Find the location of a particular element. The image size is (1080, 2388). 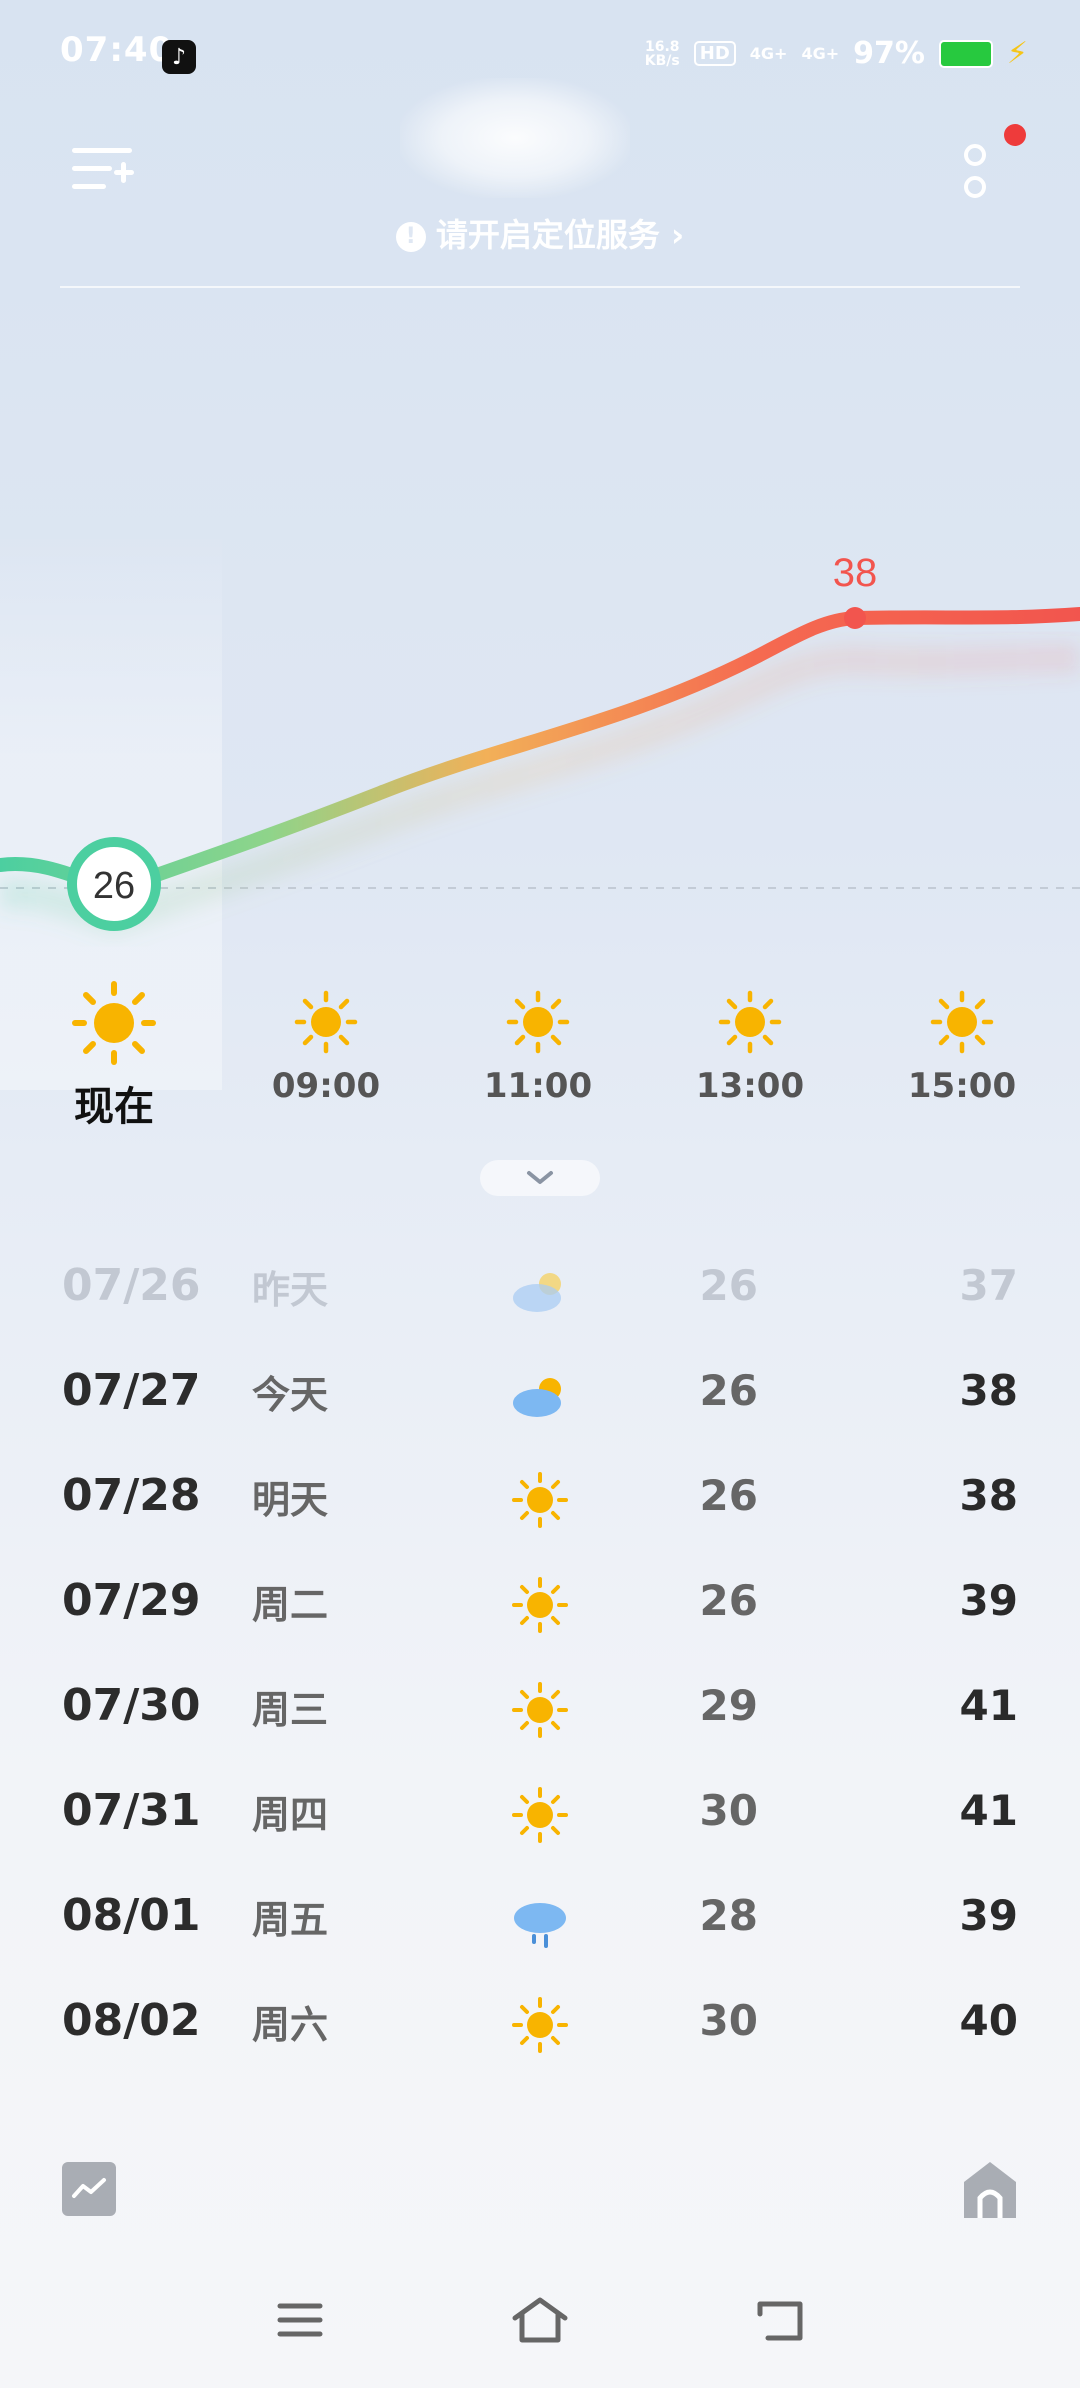

day-name: 周六 is located at coordinates (290, 2025).